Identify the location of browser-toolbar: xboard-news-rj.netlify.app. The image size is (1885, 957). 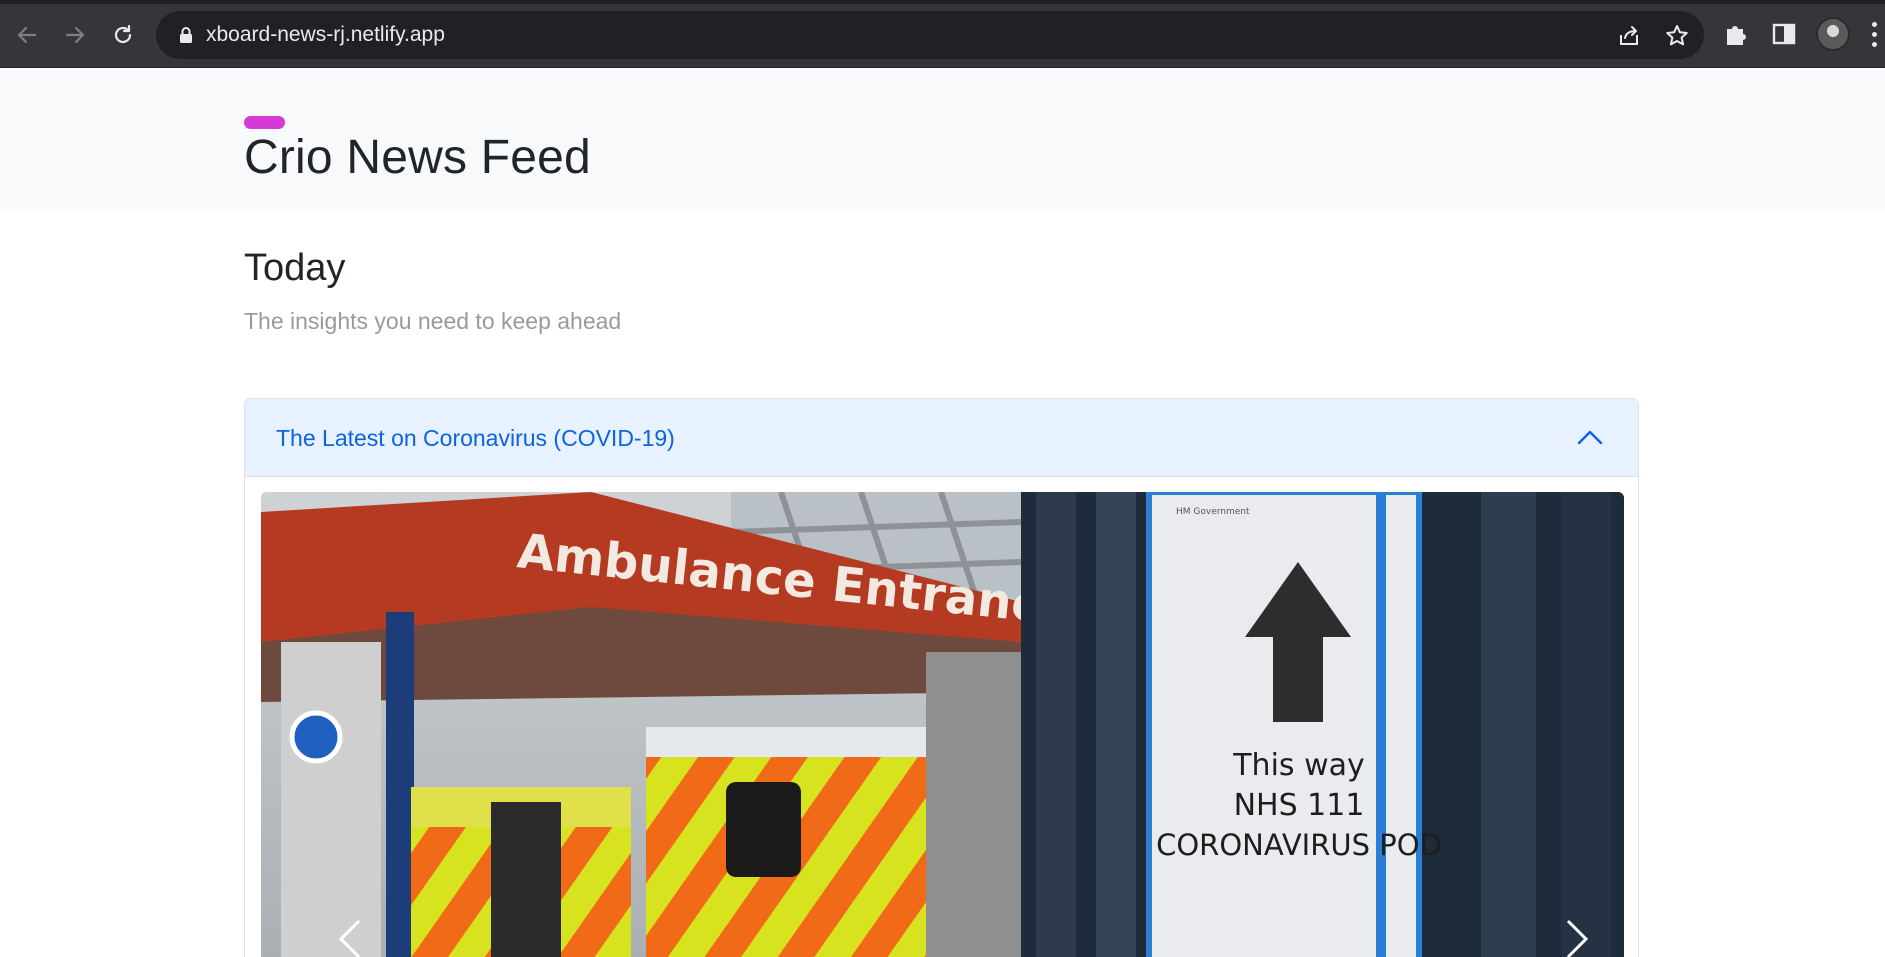
(942, 34).